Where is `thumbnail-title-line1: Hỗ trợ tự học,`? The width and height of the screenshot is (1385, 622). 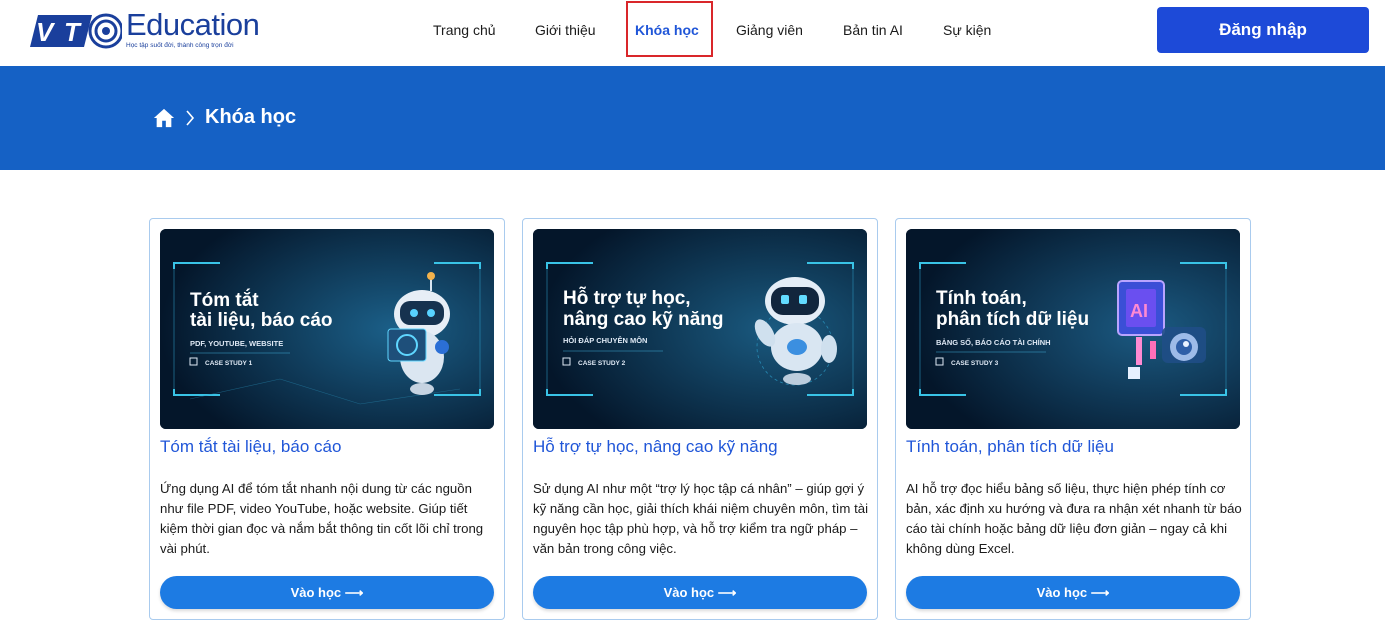
thumbnail-title-line1: Hỗ trợ tự học, is located at coordinates (627, 298).